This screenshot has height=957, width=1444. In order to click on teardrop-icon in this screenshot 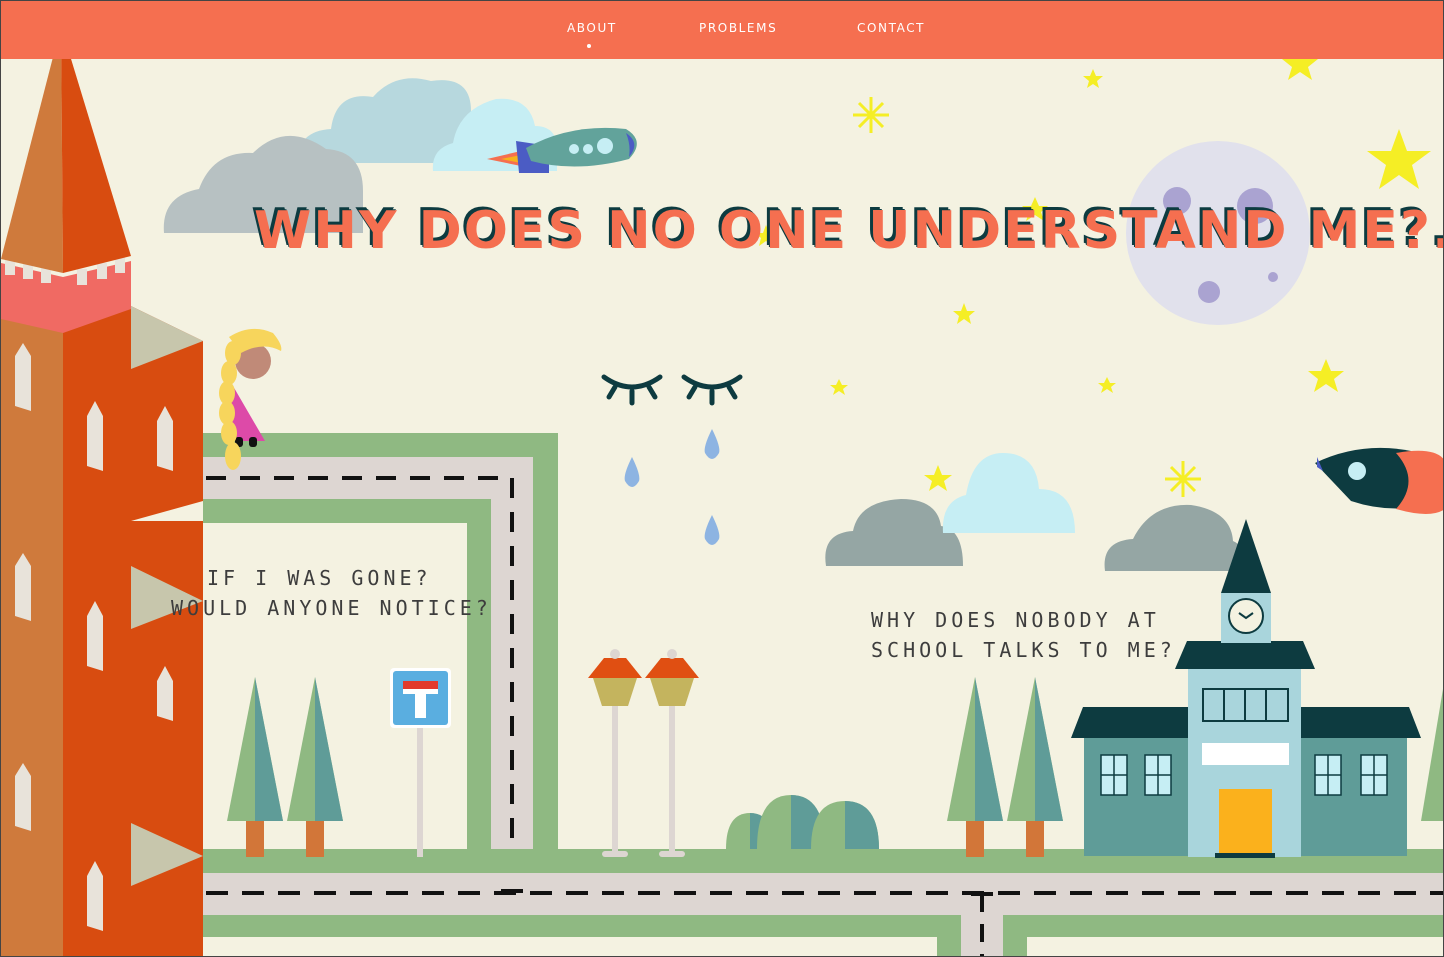, I will do `click(672, 487)`.